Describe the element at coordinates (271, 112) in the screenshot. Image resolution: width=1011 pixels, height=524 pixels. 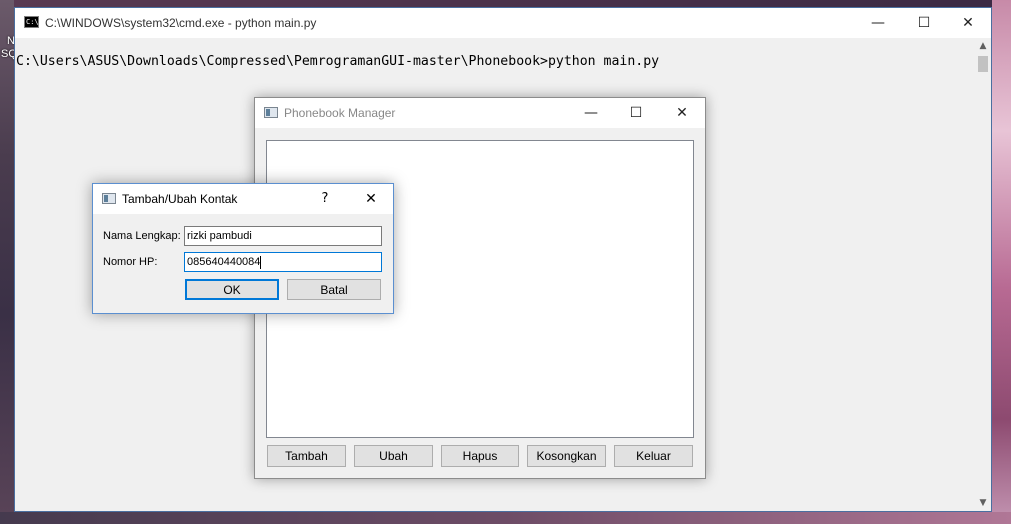
I see `app-window-icon` at that location.